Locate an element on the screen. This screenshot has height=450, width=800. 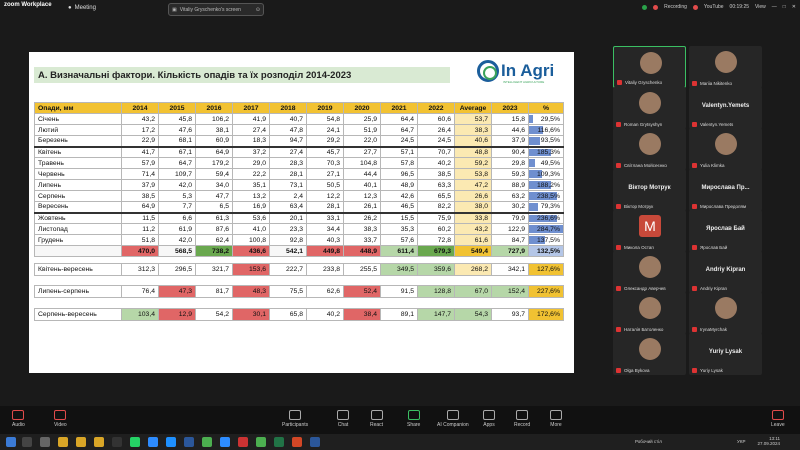
ai-companion-button: AI Companion is located at coordinates (453, 419).